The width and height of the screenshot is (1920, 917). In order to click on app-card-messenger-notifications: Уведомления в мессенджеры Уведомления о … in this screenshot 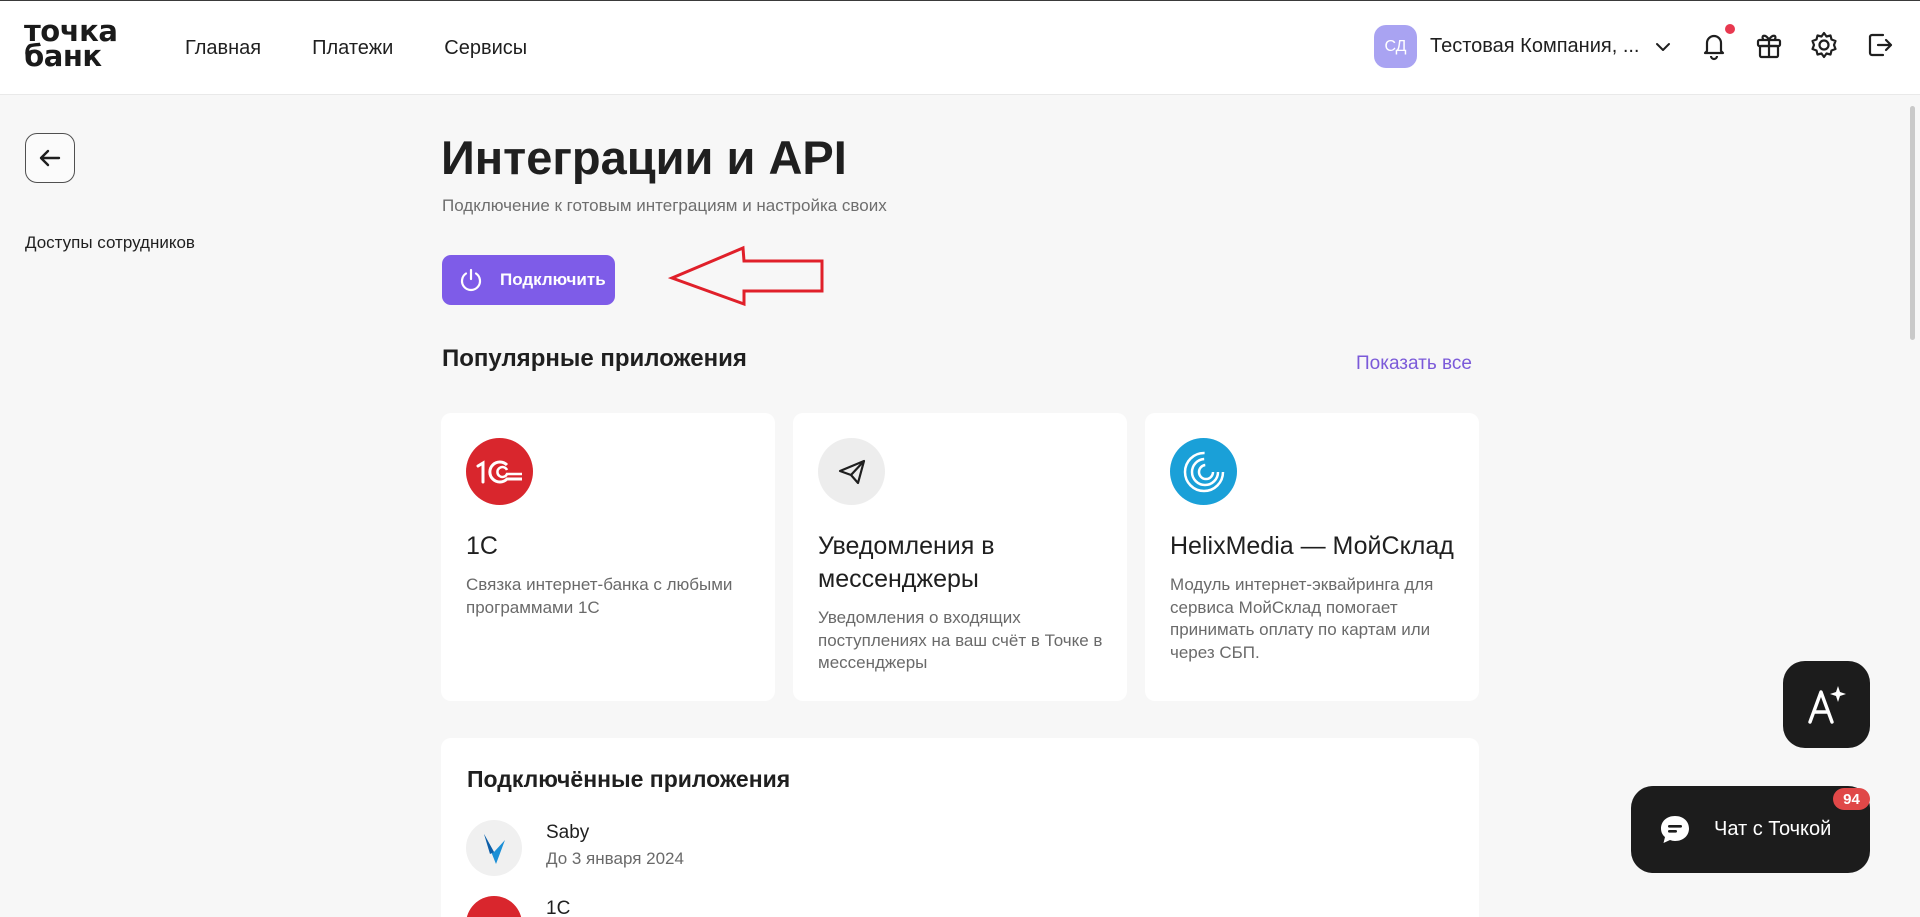, I will do `click(960, 557)`.